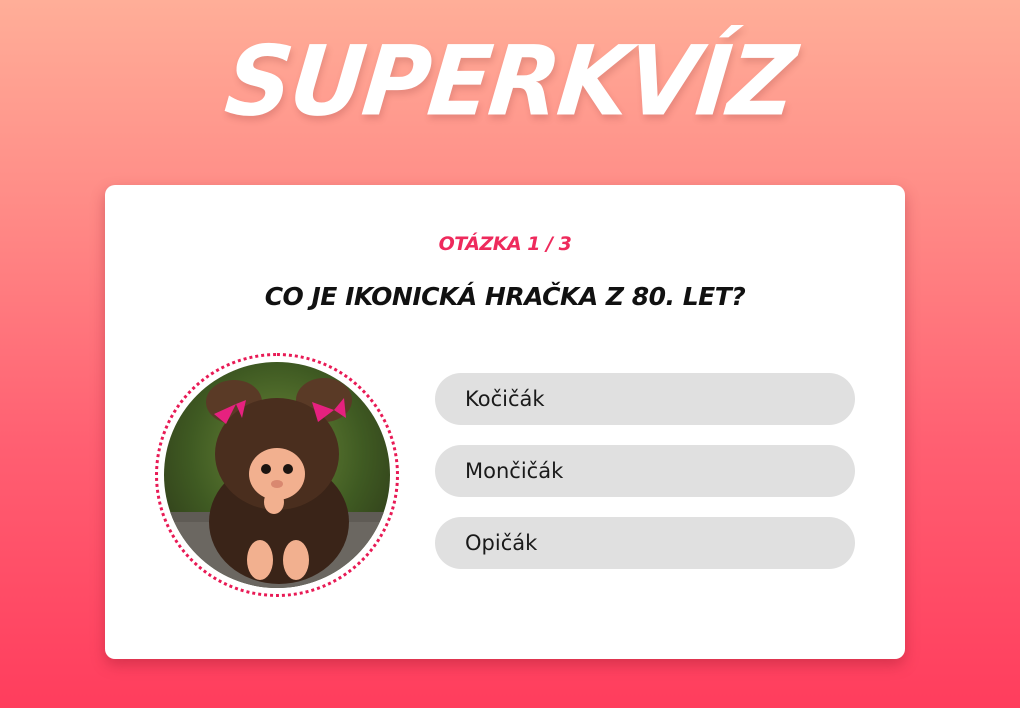 The image size is (1020, 708). What do you see at coordinates (505, 296) in the screenshot?
I see `question-text: Co je ikonická hračka z 80. let?` at bounding box center [505, 296].